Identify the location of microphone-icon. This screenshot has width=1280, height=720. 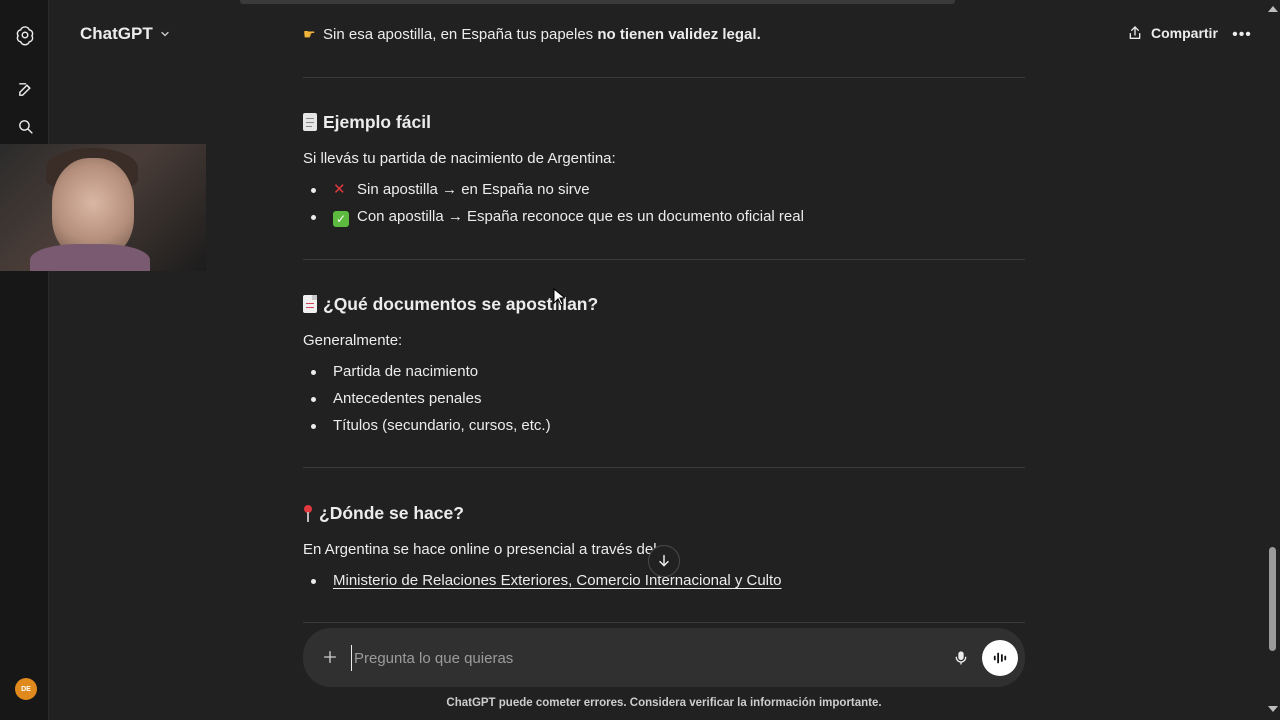
(961, 658).